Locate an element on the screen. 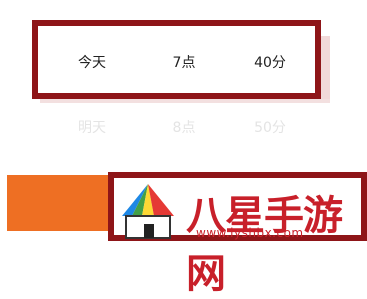  picker-minute-option: 50分 is located at coordinates (270, 127).